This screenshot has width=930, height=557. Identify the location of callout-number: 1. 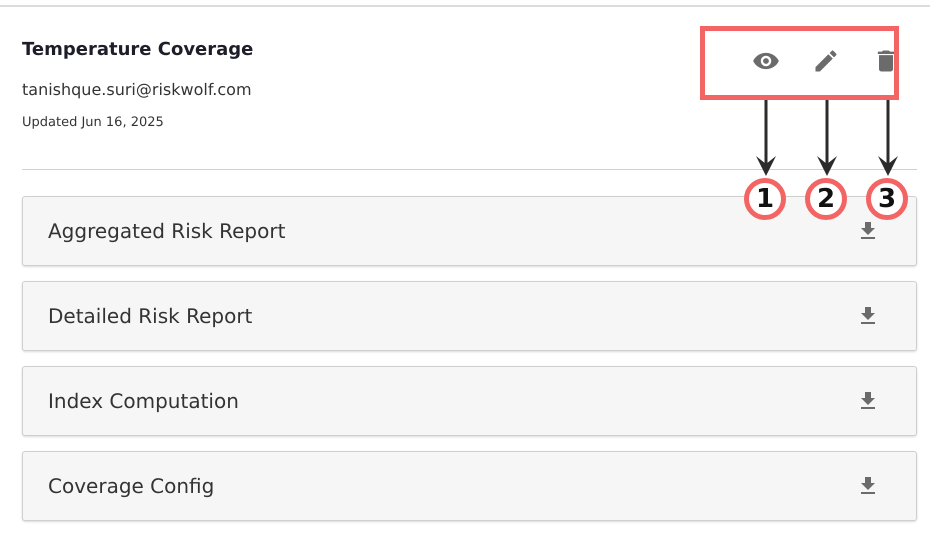
(765, 199).